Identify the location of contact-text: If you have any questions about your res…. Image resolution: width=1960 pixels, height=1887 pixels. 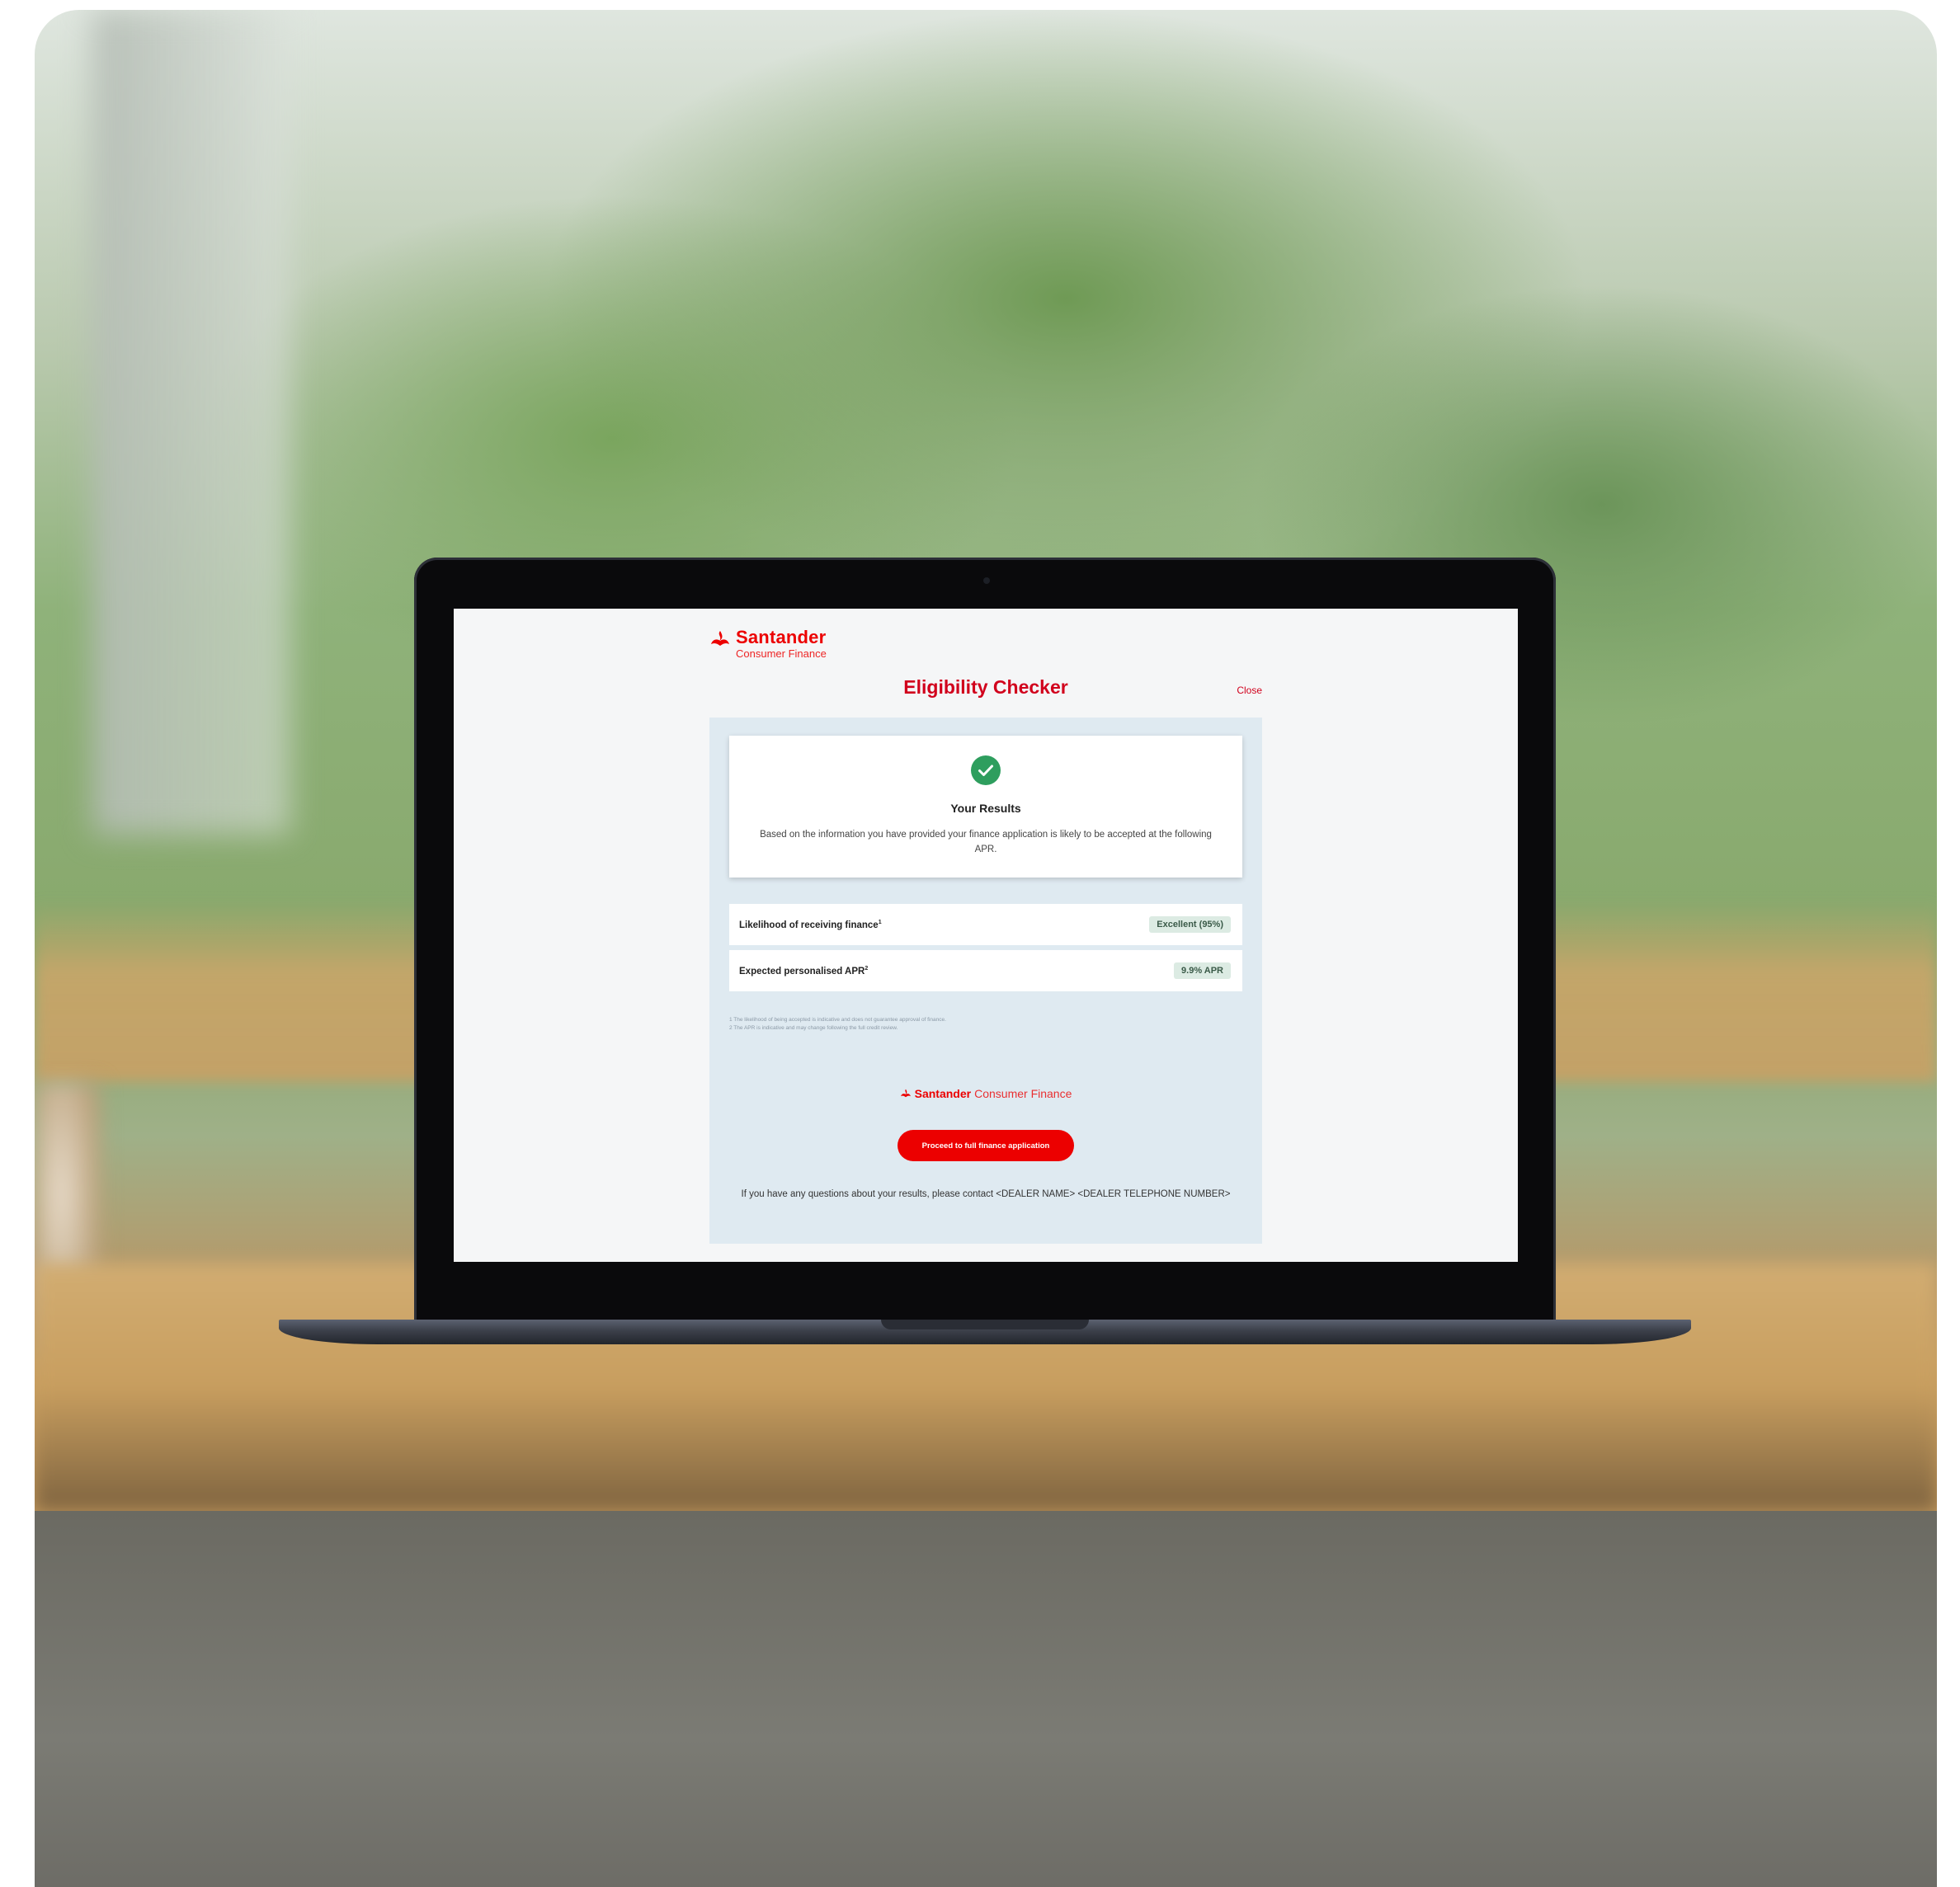
(986, 1194).